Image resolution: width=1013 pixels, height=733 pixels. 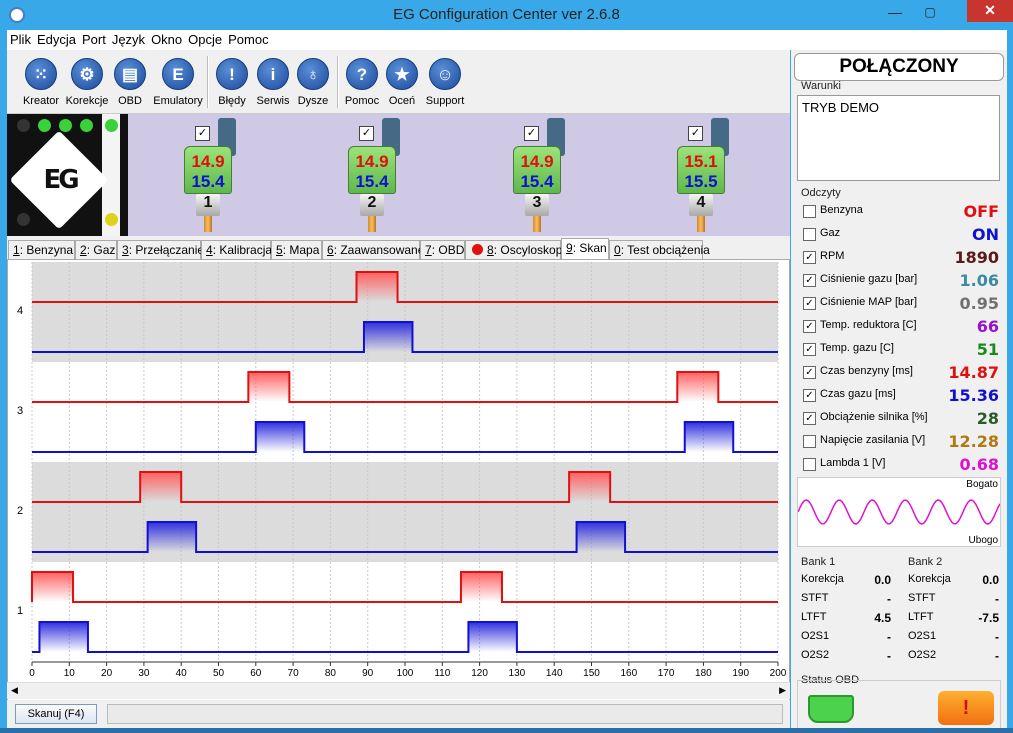 I want to click on injector-1: ✓ 14.9 15.4 1, so click(x=214, y=174).